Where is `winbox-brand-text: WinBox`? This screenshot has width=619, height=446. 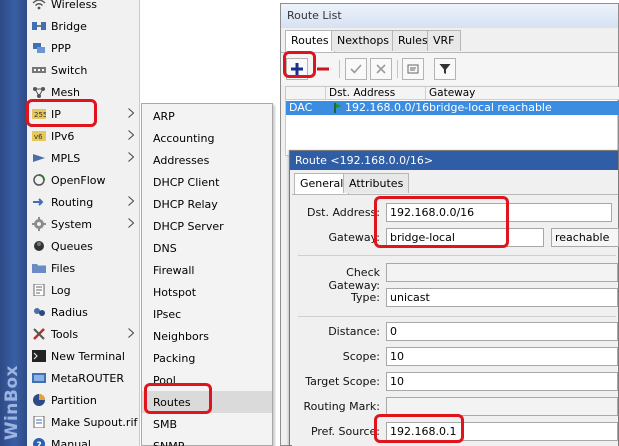 winbox-brand-text: WinBox is located at coordinates (12, 402).